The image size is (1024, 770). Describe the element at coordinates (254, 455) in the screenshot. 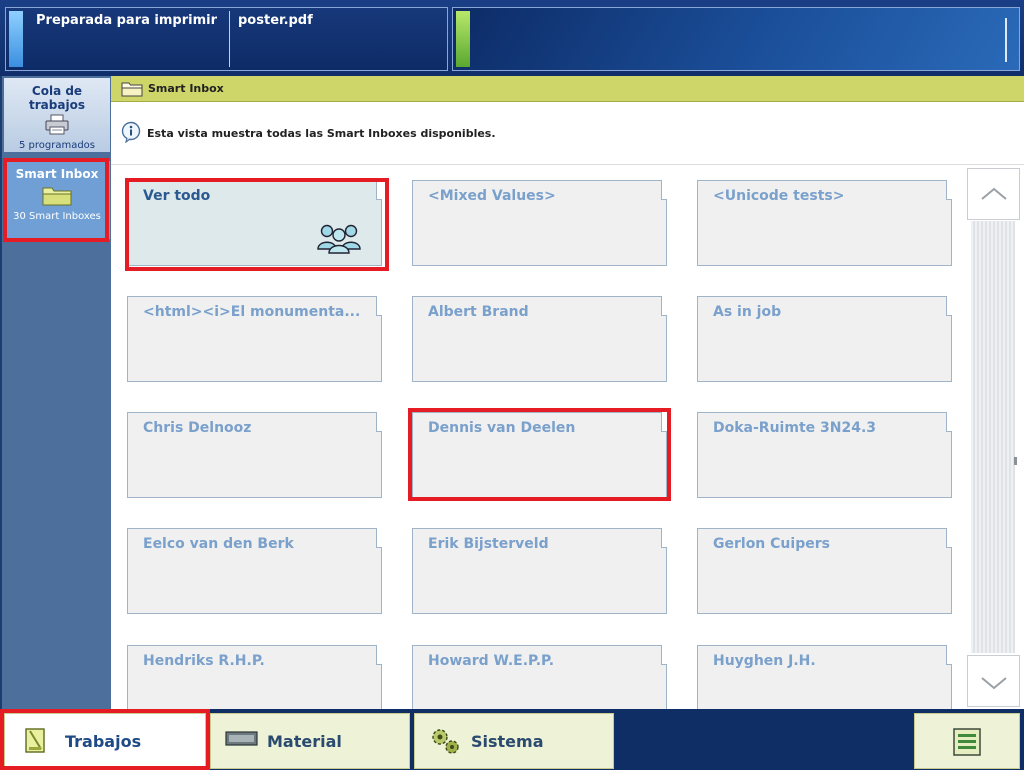

I see `smart-inbox-tile: Chris Delnooz` at that location.